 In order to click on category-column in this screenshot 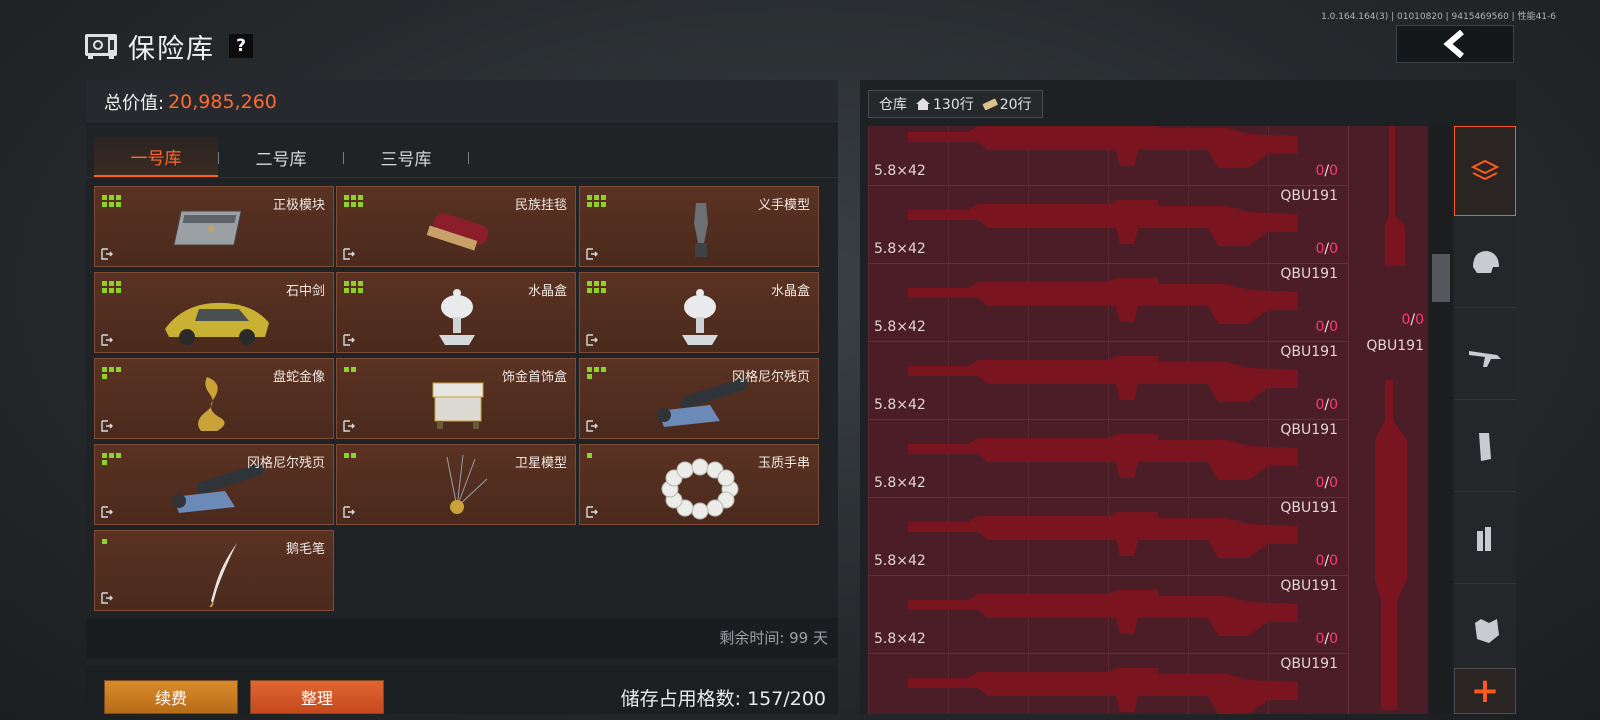, I will do `click(1485, 420)`.